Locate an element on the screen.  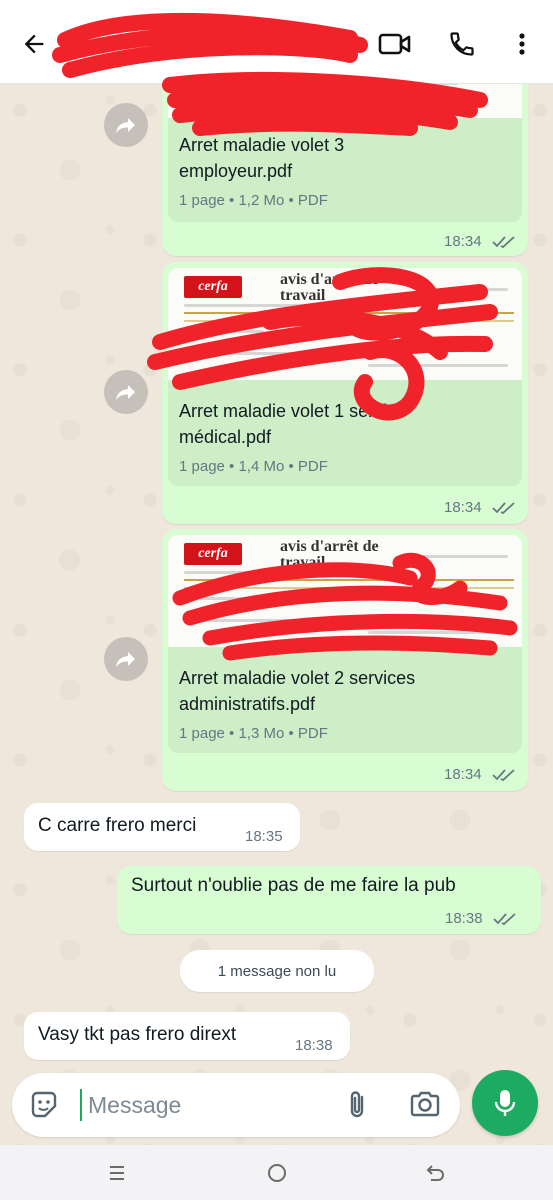
document-name: Arret maladie volet 3 employeur.pdf is located at coordinates (262, 158).